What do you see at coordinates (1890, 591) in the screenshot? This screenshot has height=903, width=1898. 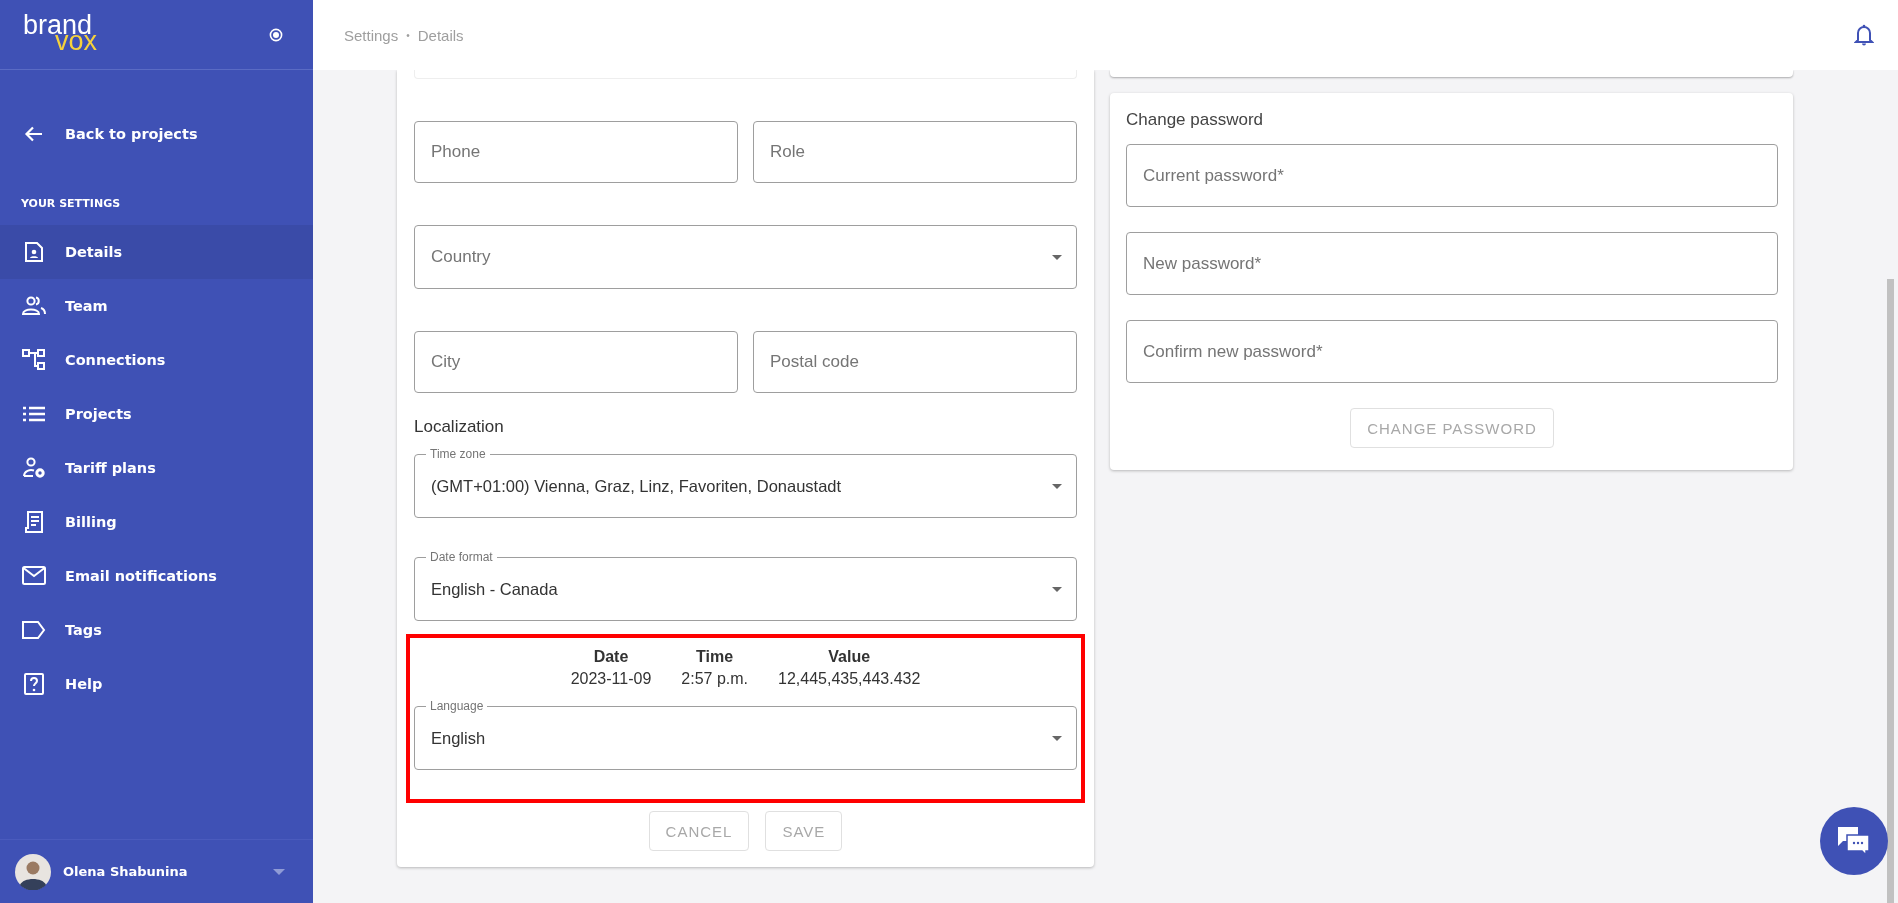 I see `scrollbar` at bounding box center [1890, 591].